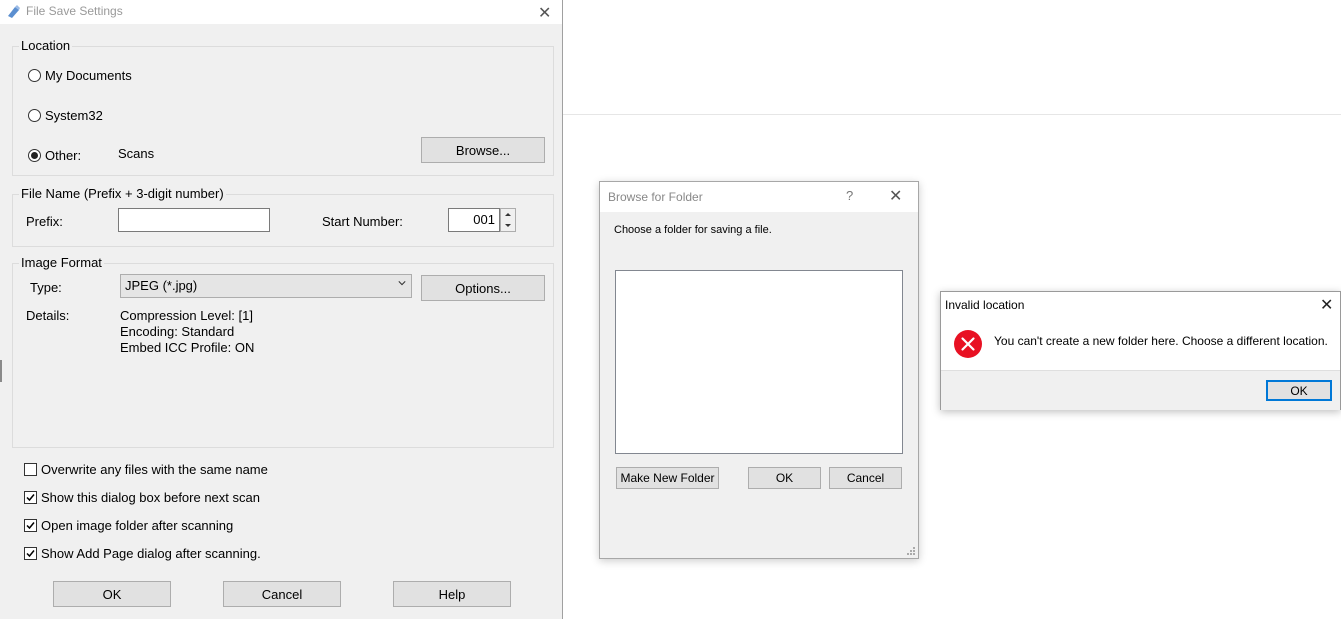 Image resolution: width=1341 pixels, height=619 pixels. I want to click on resize-grip-icon, so click(911, 551).